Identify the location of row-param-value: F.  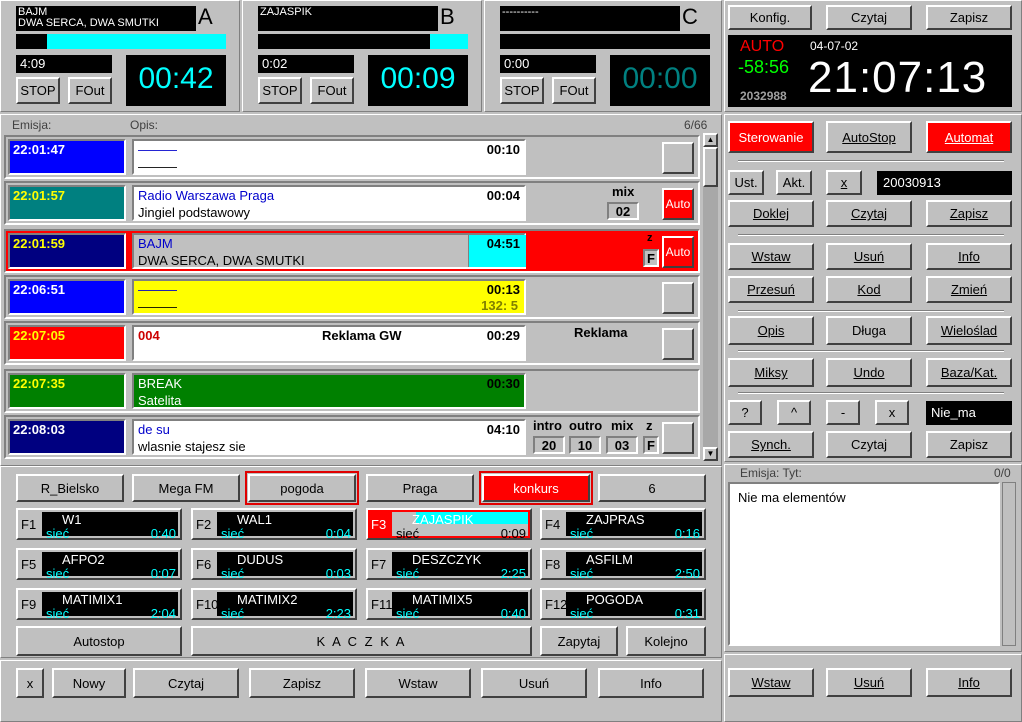
(651, 445).